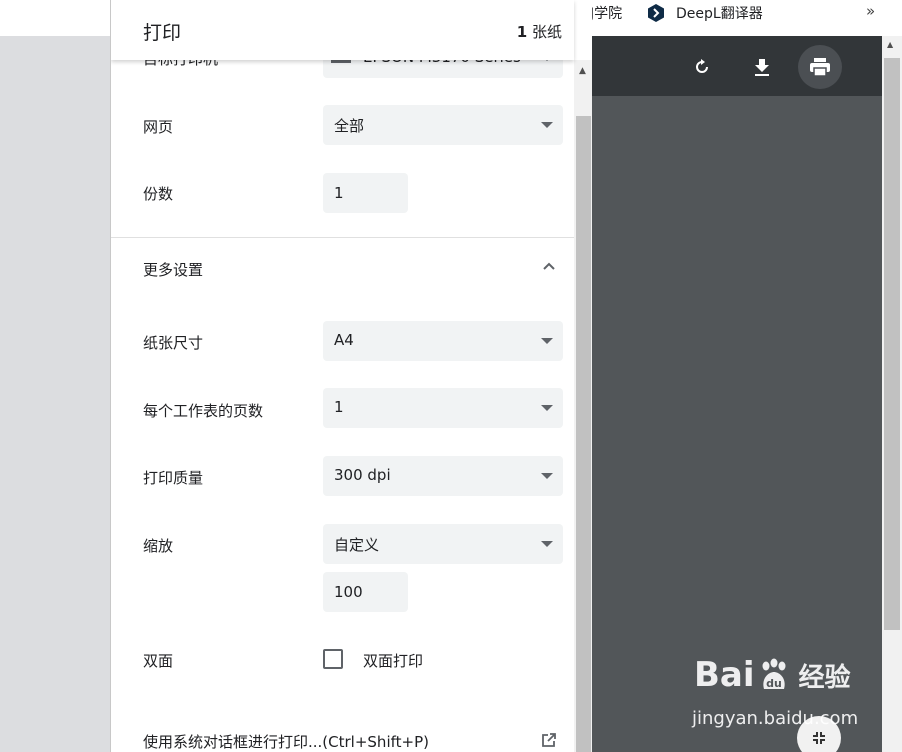  What do you see at coordinates (203, 411) in the screenshot?
I see `pages-per-sheet-label: 每个工作表的页数` at bounding box center [203, 411].